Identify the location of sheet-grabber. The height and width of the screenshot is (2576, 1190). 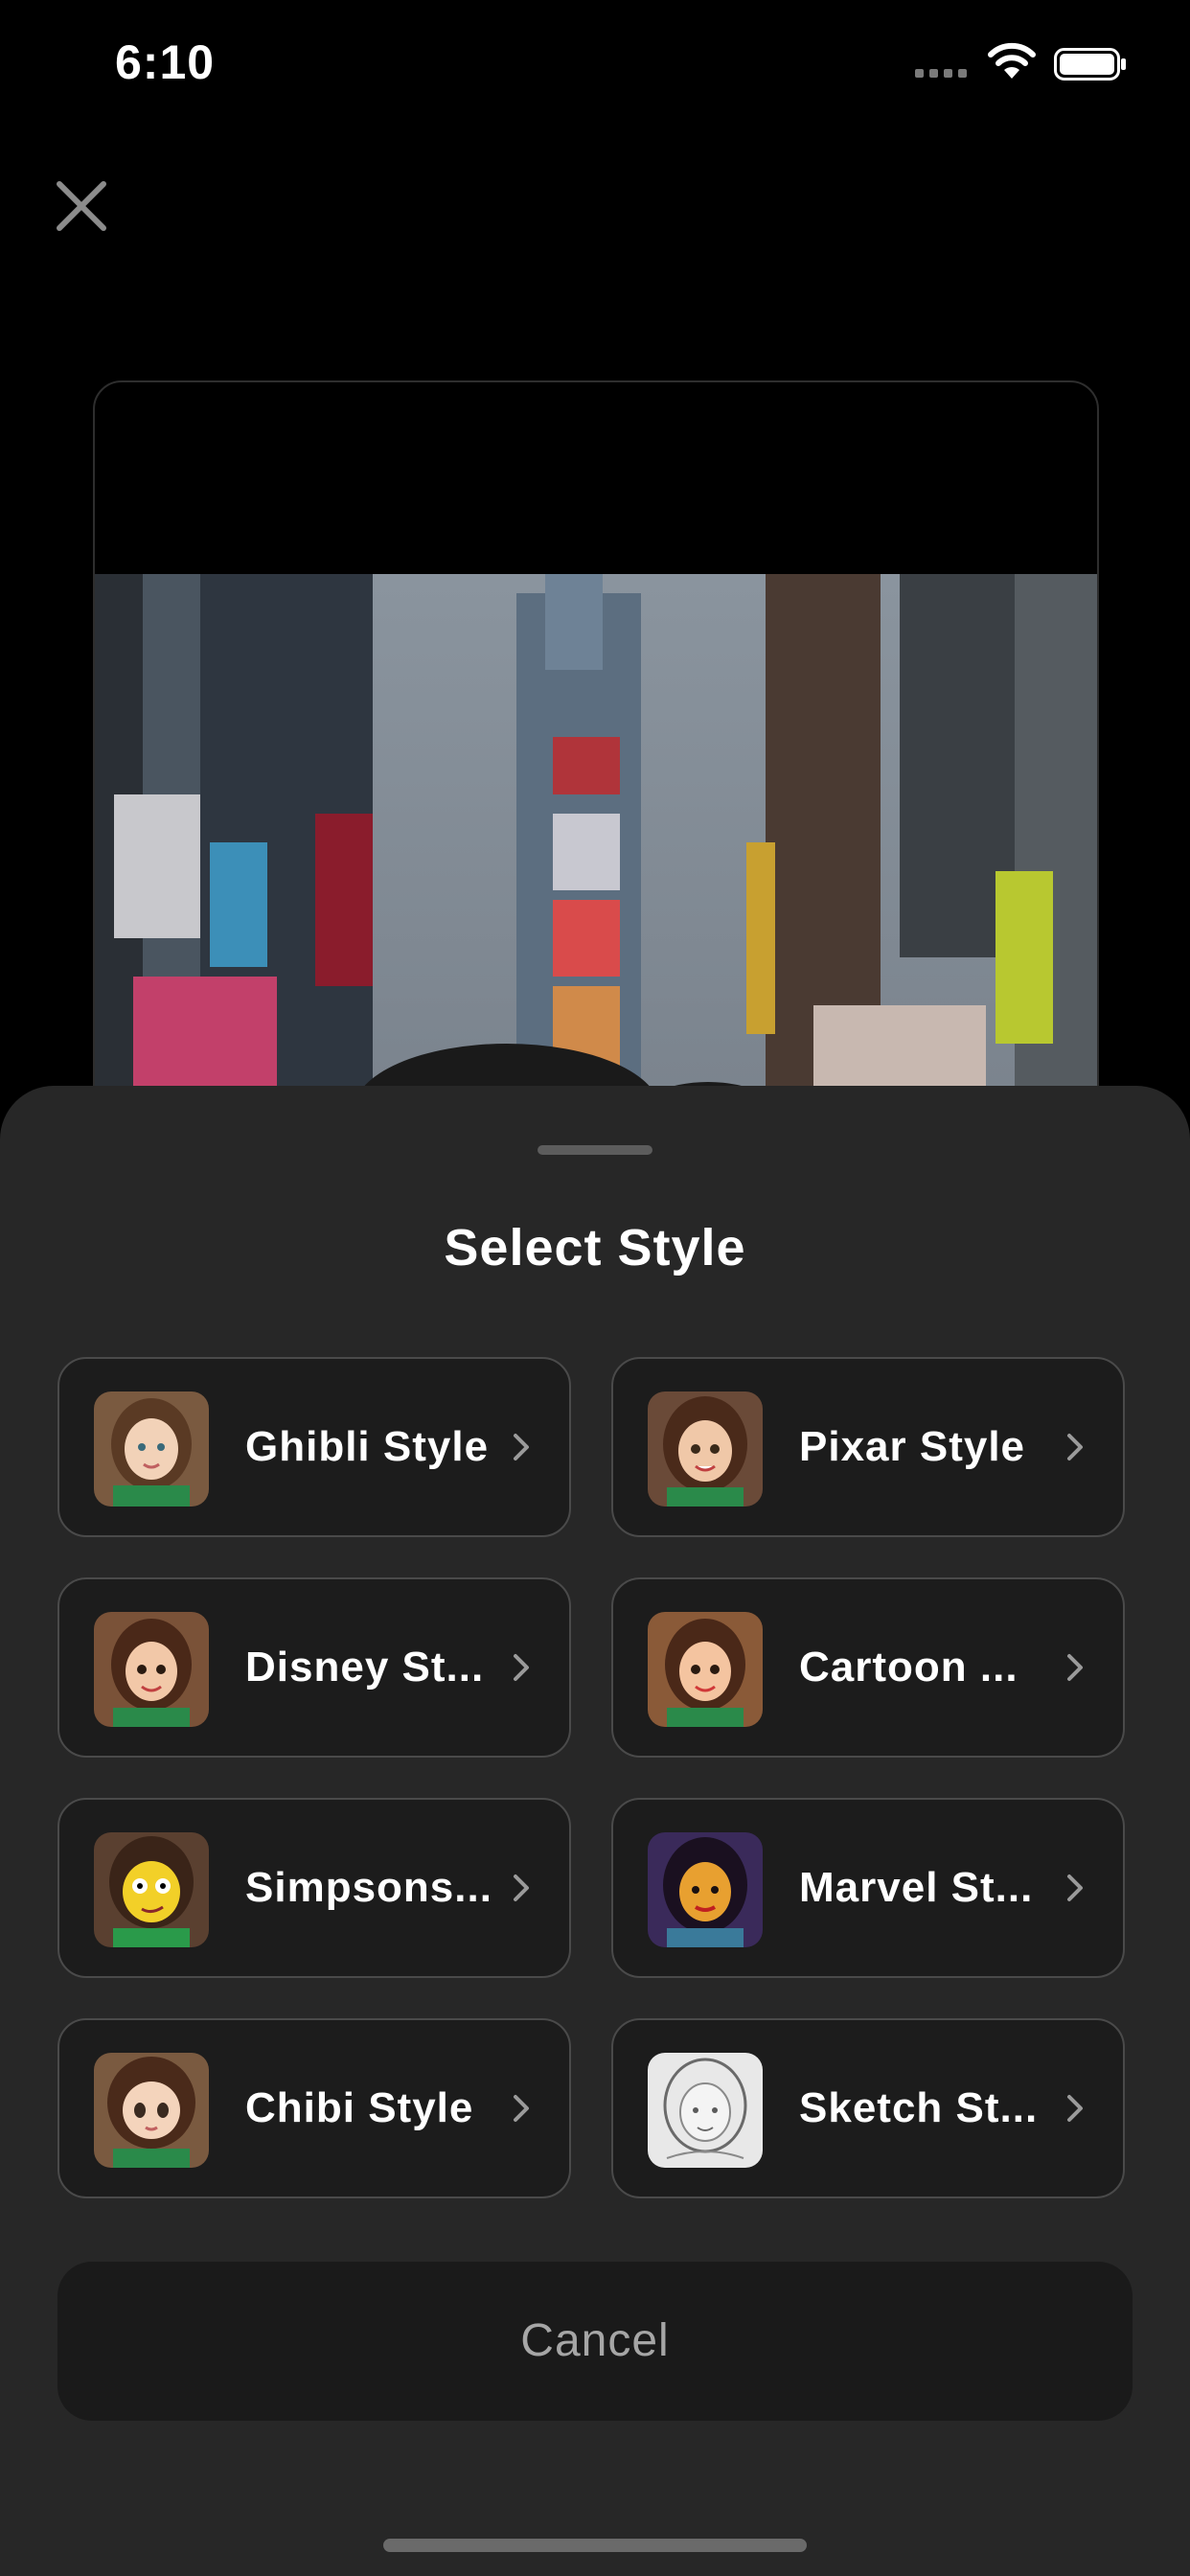
(595, 1150).